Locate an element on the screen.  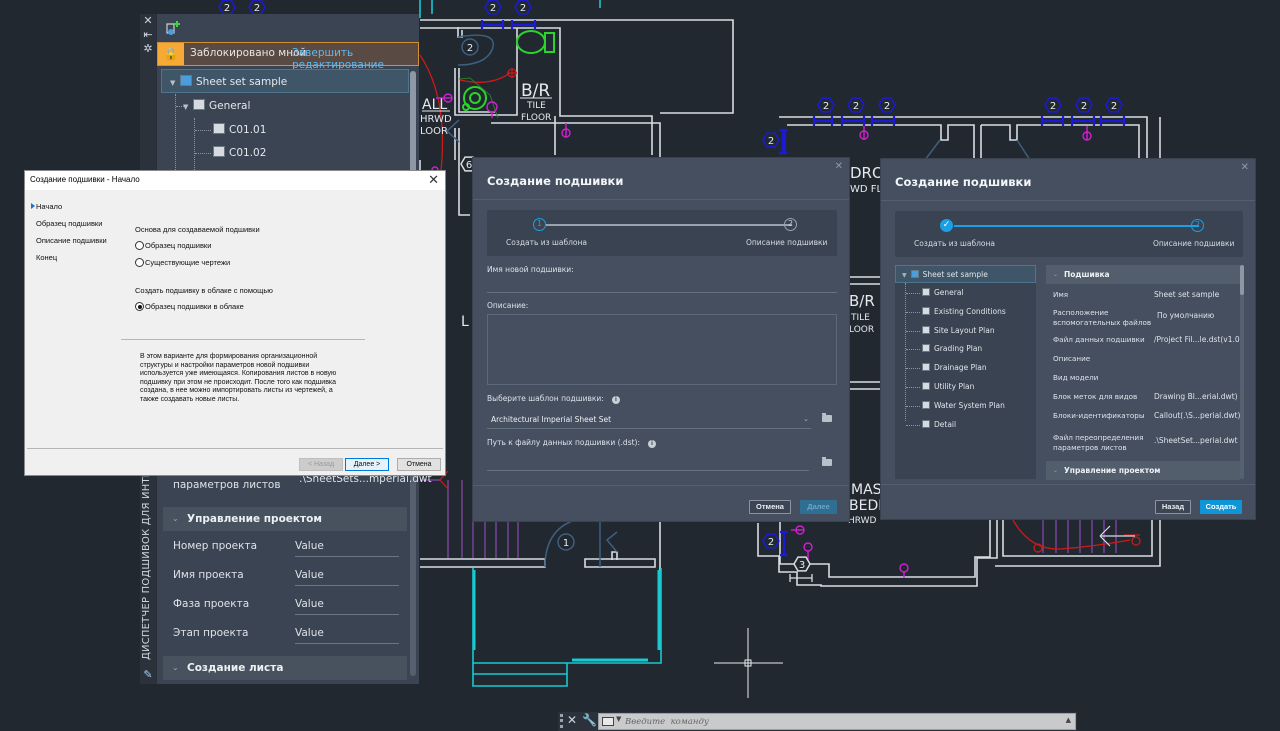
back-button: < Назад is located at coordinates (321, 464).